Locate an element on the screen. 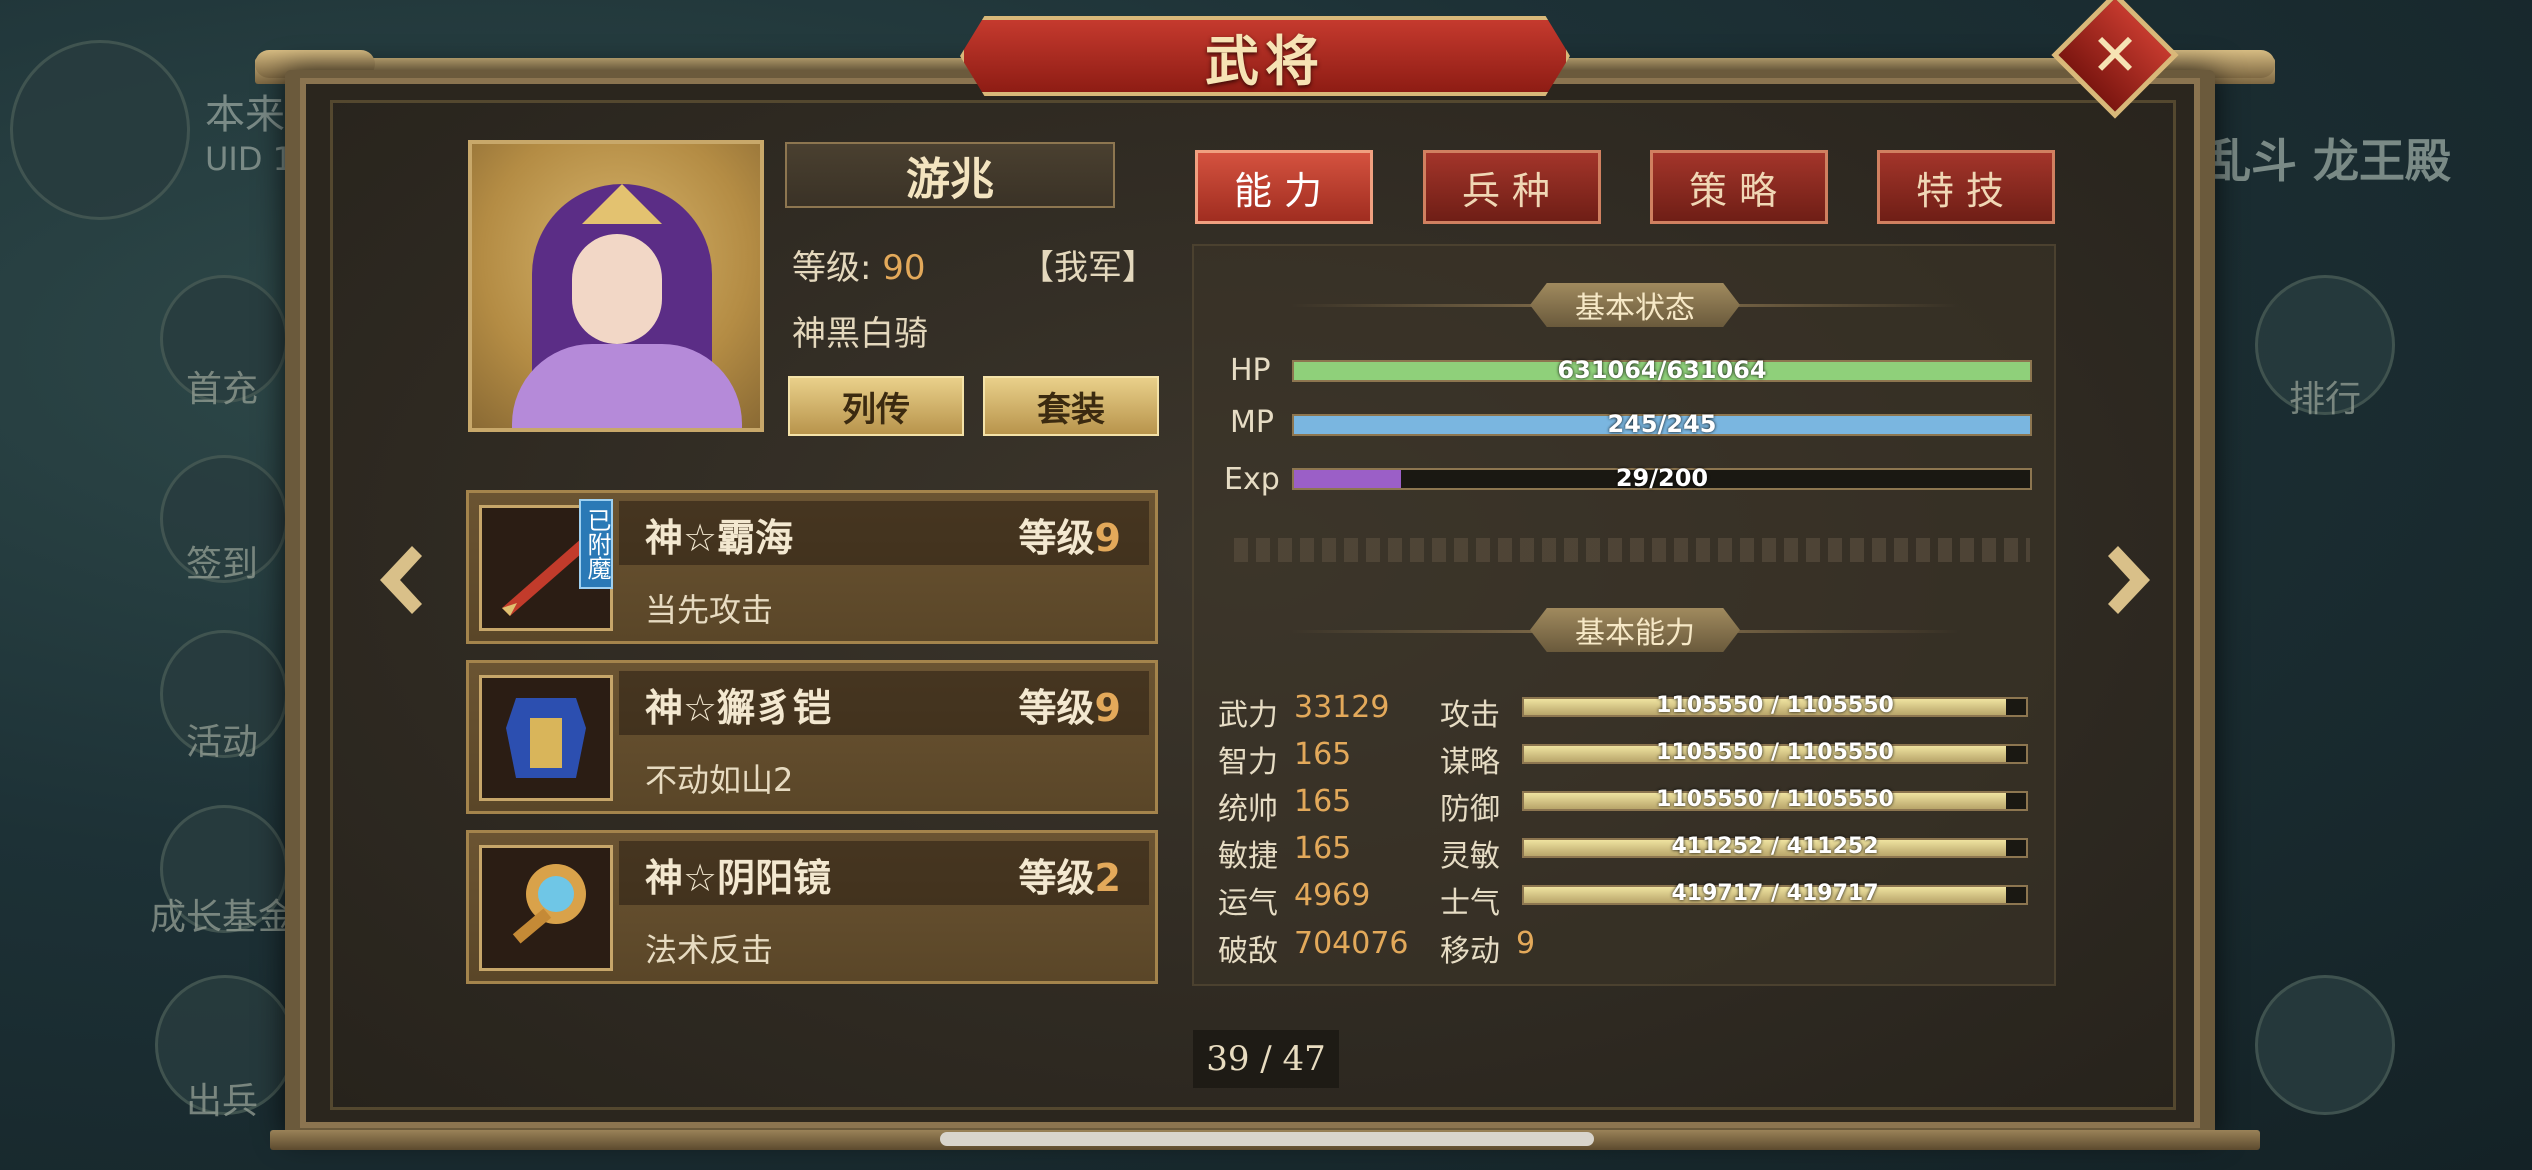 The image size is (2532, 1170). stat-force-label: 武力 is located at coordinates (1248, 715).